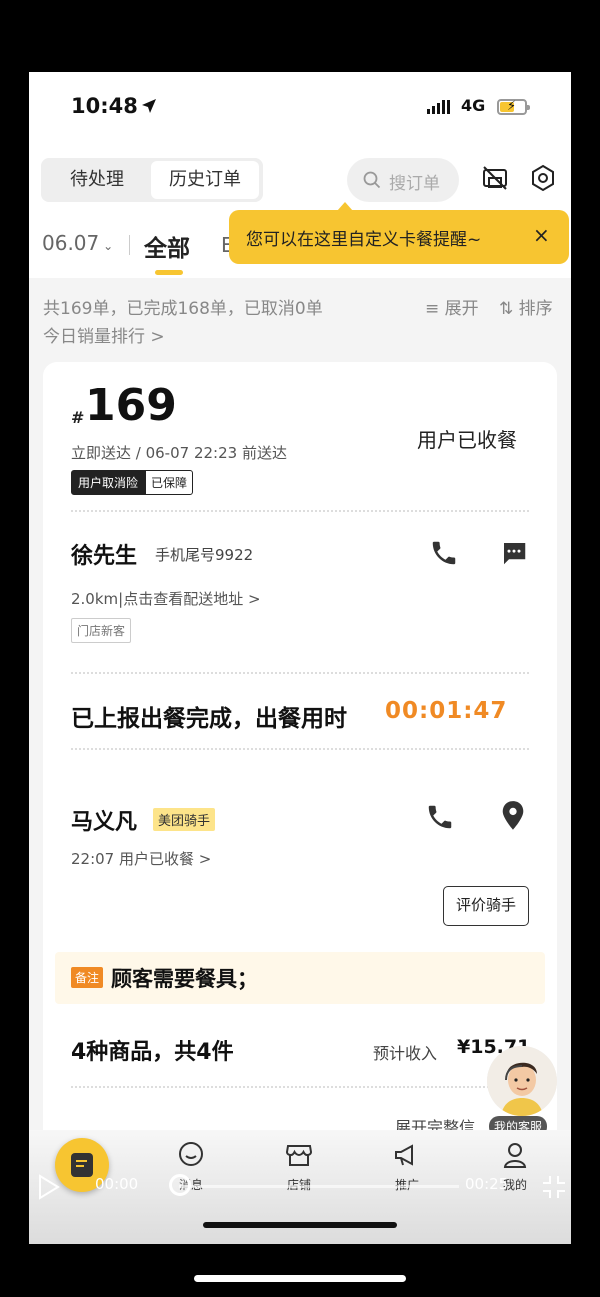 This screenshot has height=1297, width=600. Describe the element at coordinates (131, 405) in the screenshot. I see `order-number: 169` at that location.